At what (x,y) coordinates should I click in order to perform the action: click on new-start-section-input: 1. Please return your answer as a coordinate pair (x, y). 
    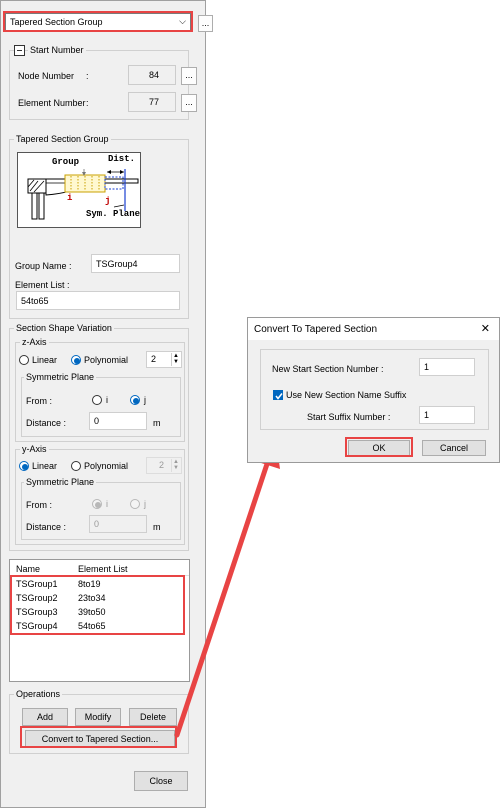
    Looking at the image, I should click on (447, 367).